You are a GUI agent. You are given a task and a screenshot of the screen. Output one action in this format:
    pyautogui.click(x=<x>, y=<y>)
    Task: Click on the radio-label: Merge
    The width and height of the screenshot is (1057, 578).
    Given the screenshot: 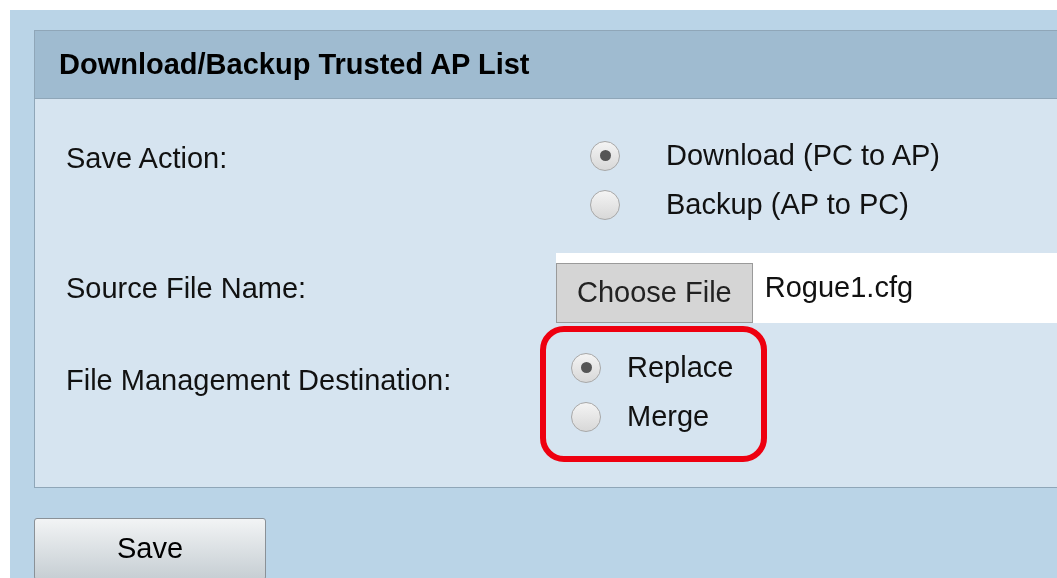 What is the action you would take?
    pyautogui.click(x=668, y=416)
    